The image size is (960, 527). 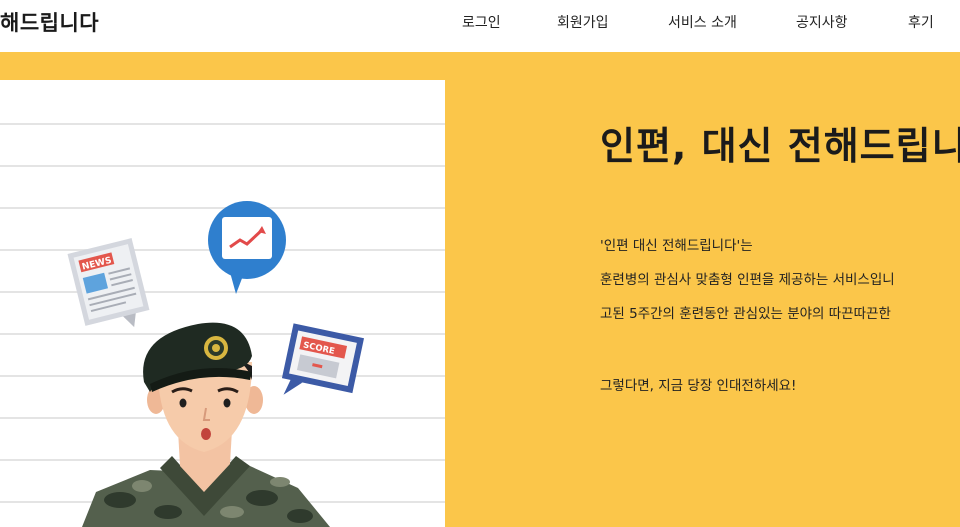 I want to click on nav-login: 로그인, so click(x=481, y=22).